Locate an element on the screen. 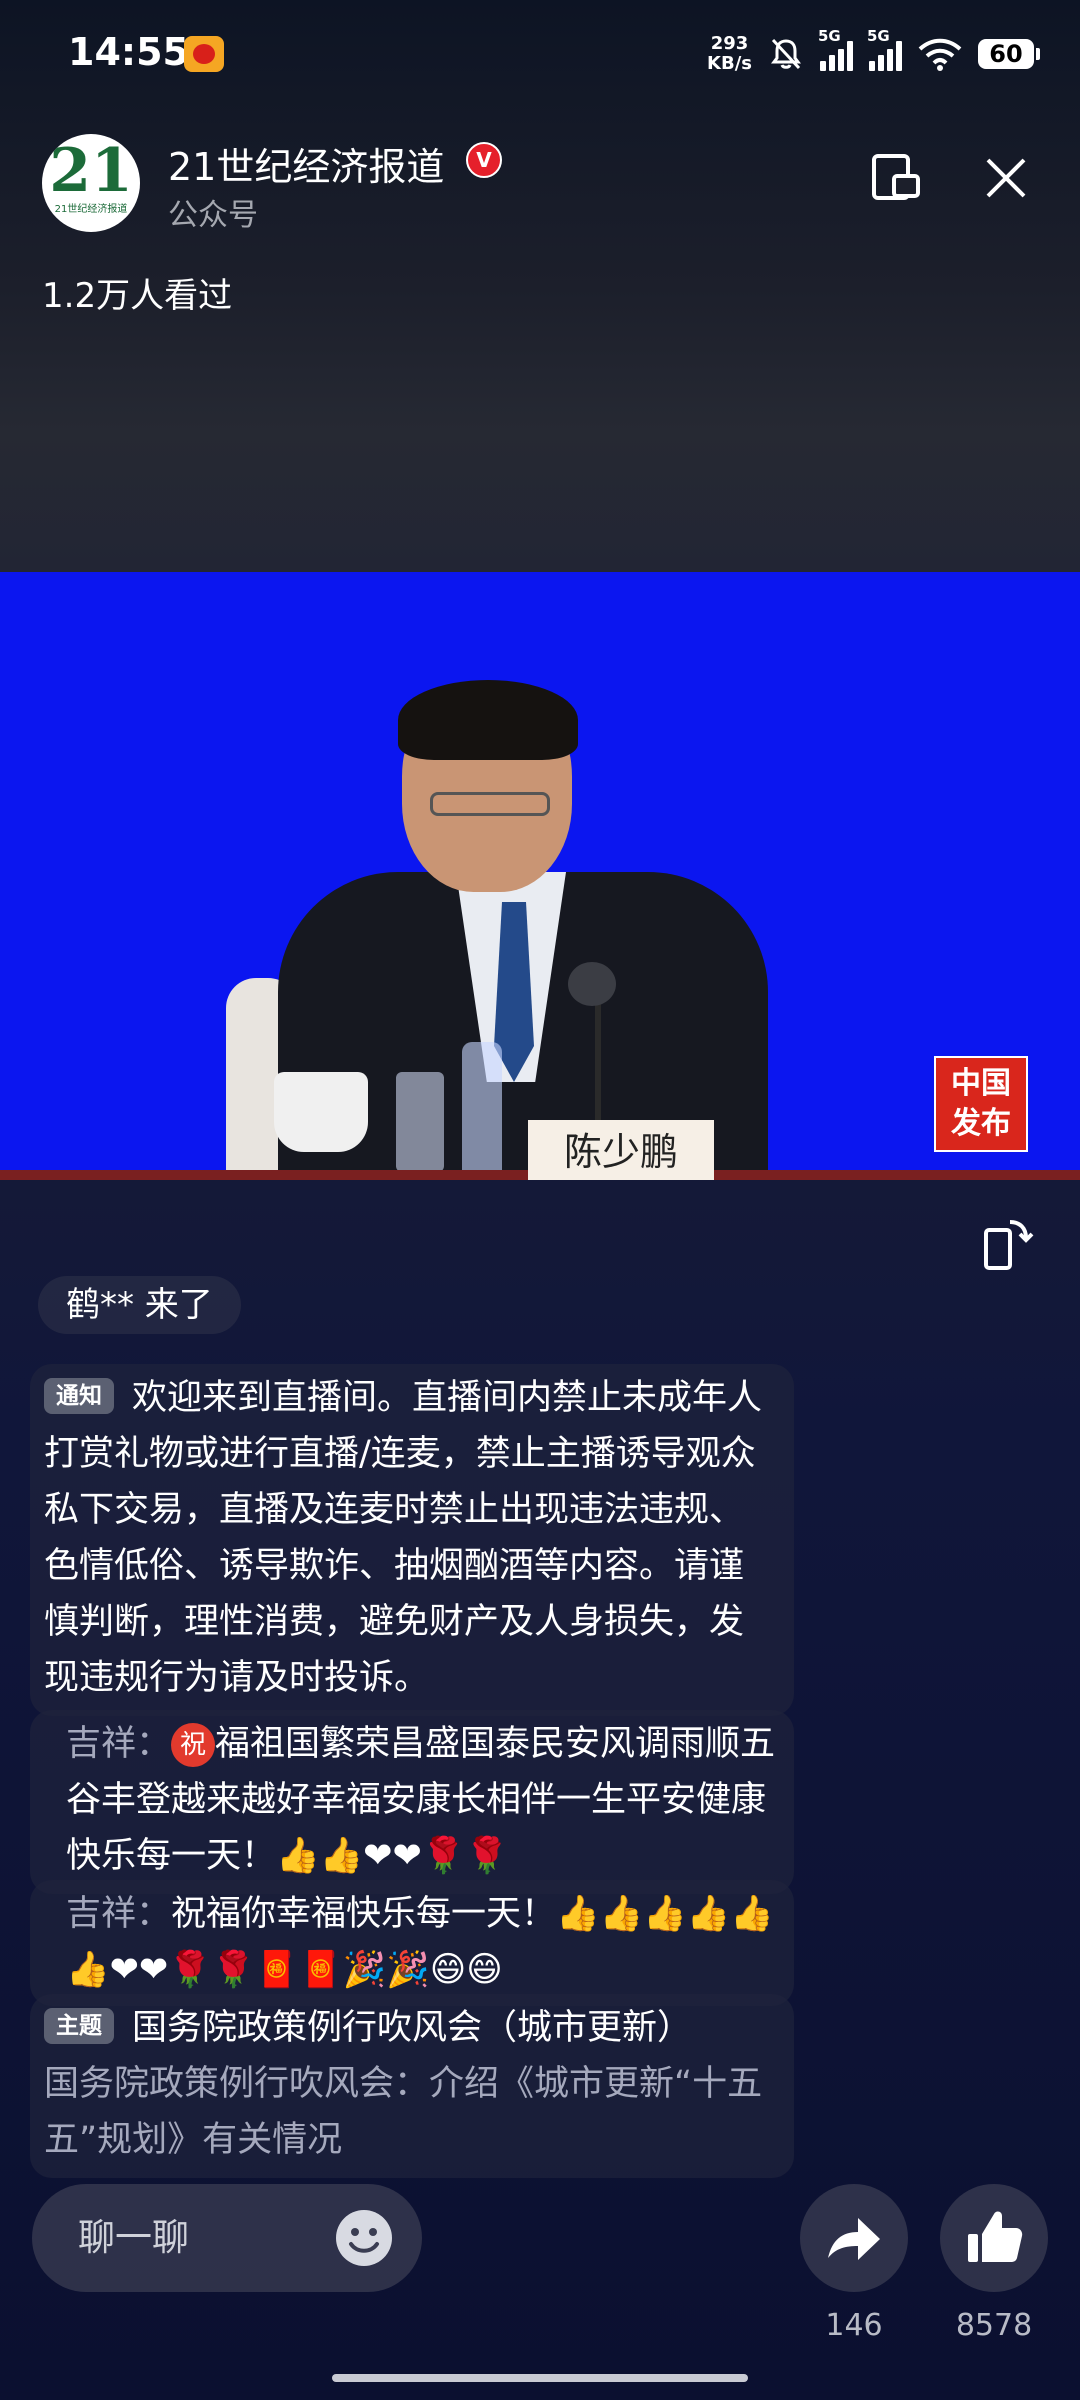 This screenshot has width=1080, height=2400. rotate-screen-icon is located at coordinates (1009, 1245).